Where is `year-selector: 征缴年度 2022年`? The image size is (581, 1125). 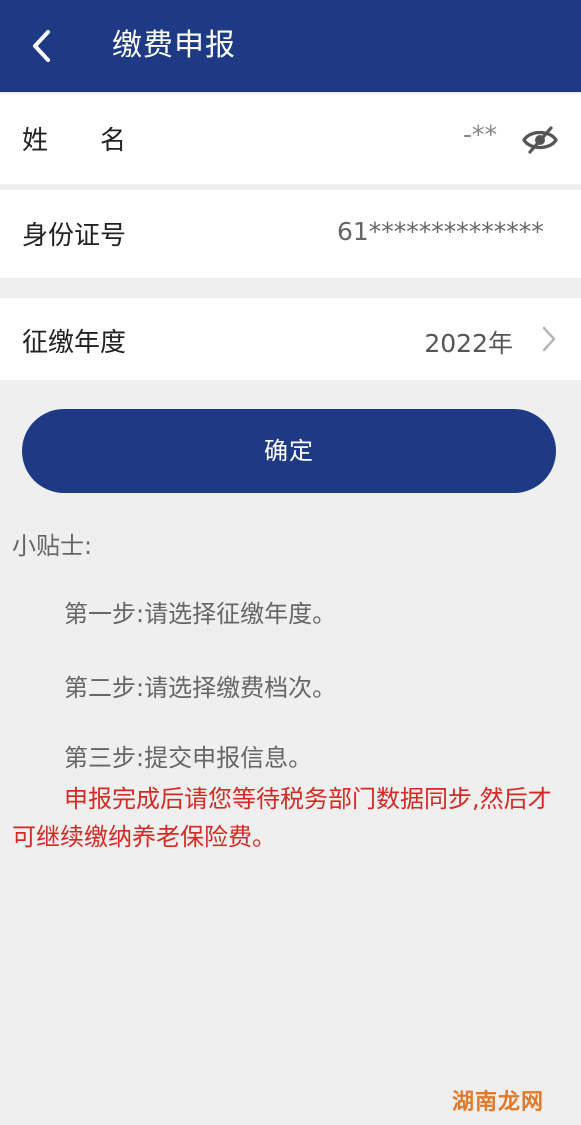
year-selector: 征缴年度 2022年 is located at coordinates (290, 339).